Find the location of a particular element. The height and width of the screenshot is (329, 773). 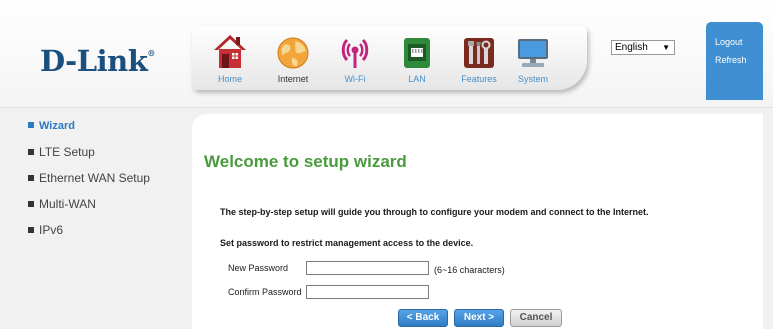

wifi-icon is located at coordinates (355, 53).